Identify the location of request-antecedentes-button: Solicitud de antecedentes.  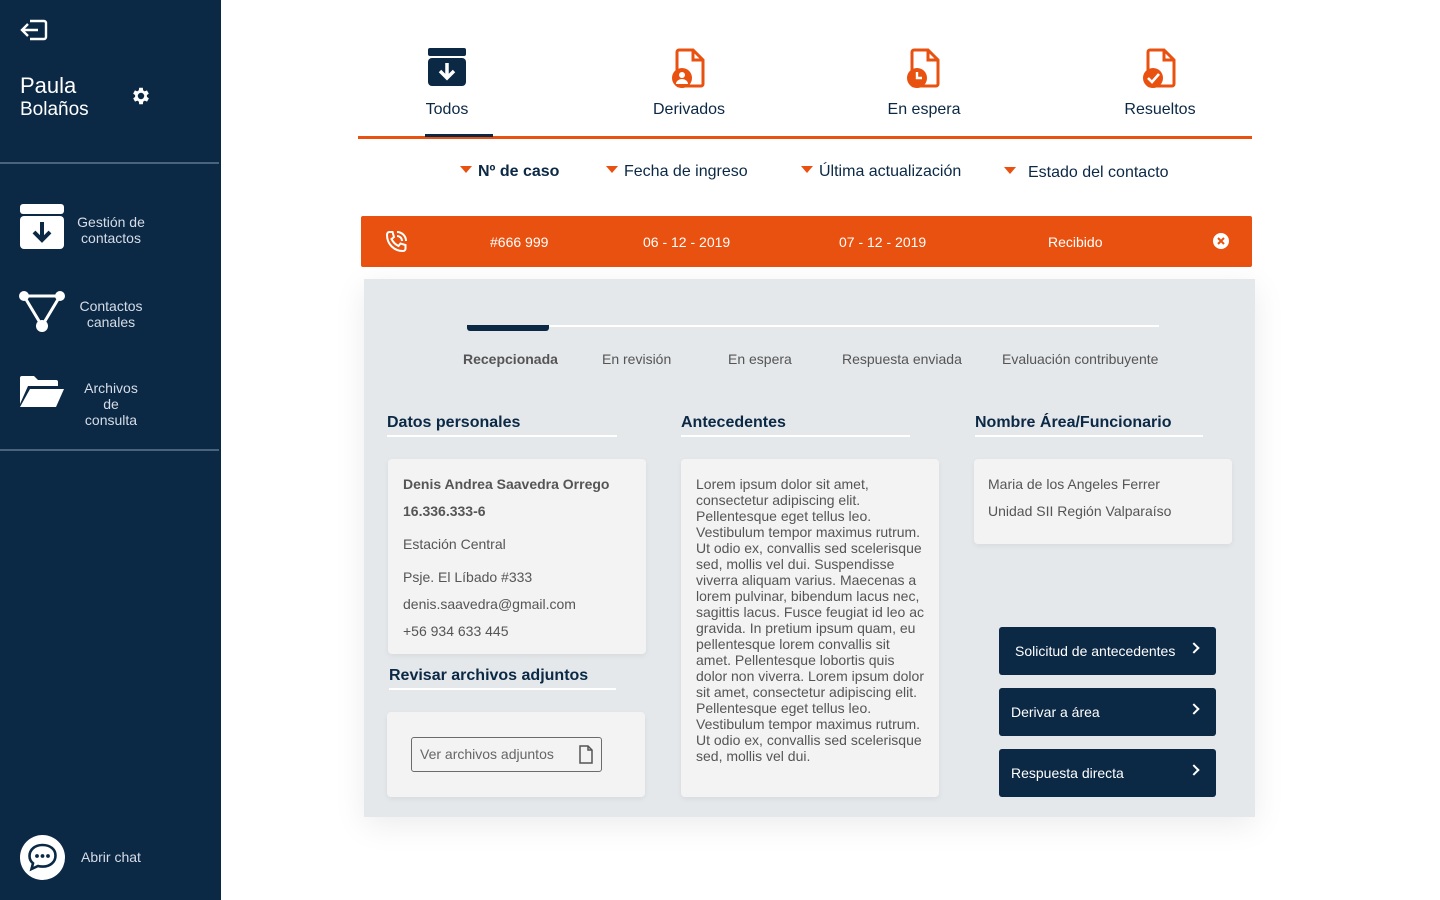
(1107, 651).